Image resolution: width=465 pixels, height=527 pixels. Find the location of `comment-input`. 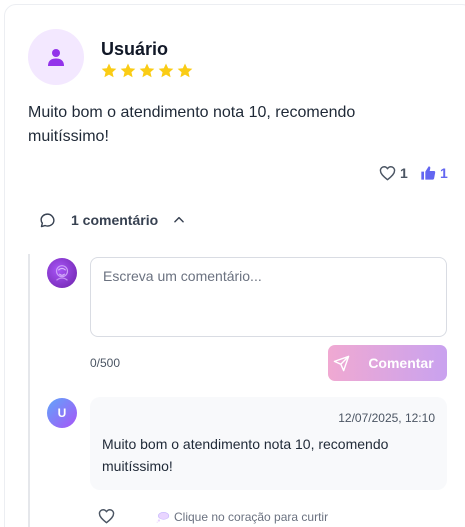

comment-input is located at coordinates (268, 297).